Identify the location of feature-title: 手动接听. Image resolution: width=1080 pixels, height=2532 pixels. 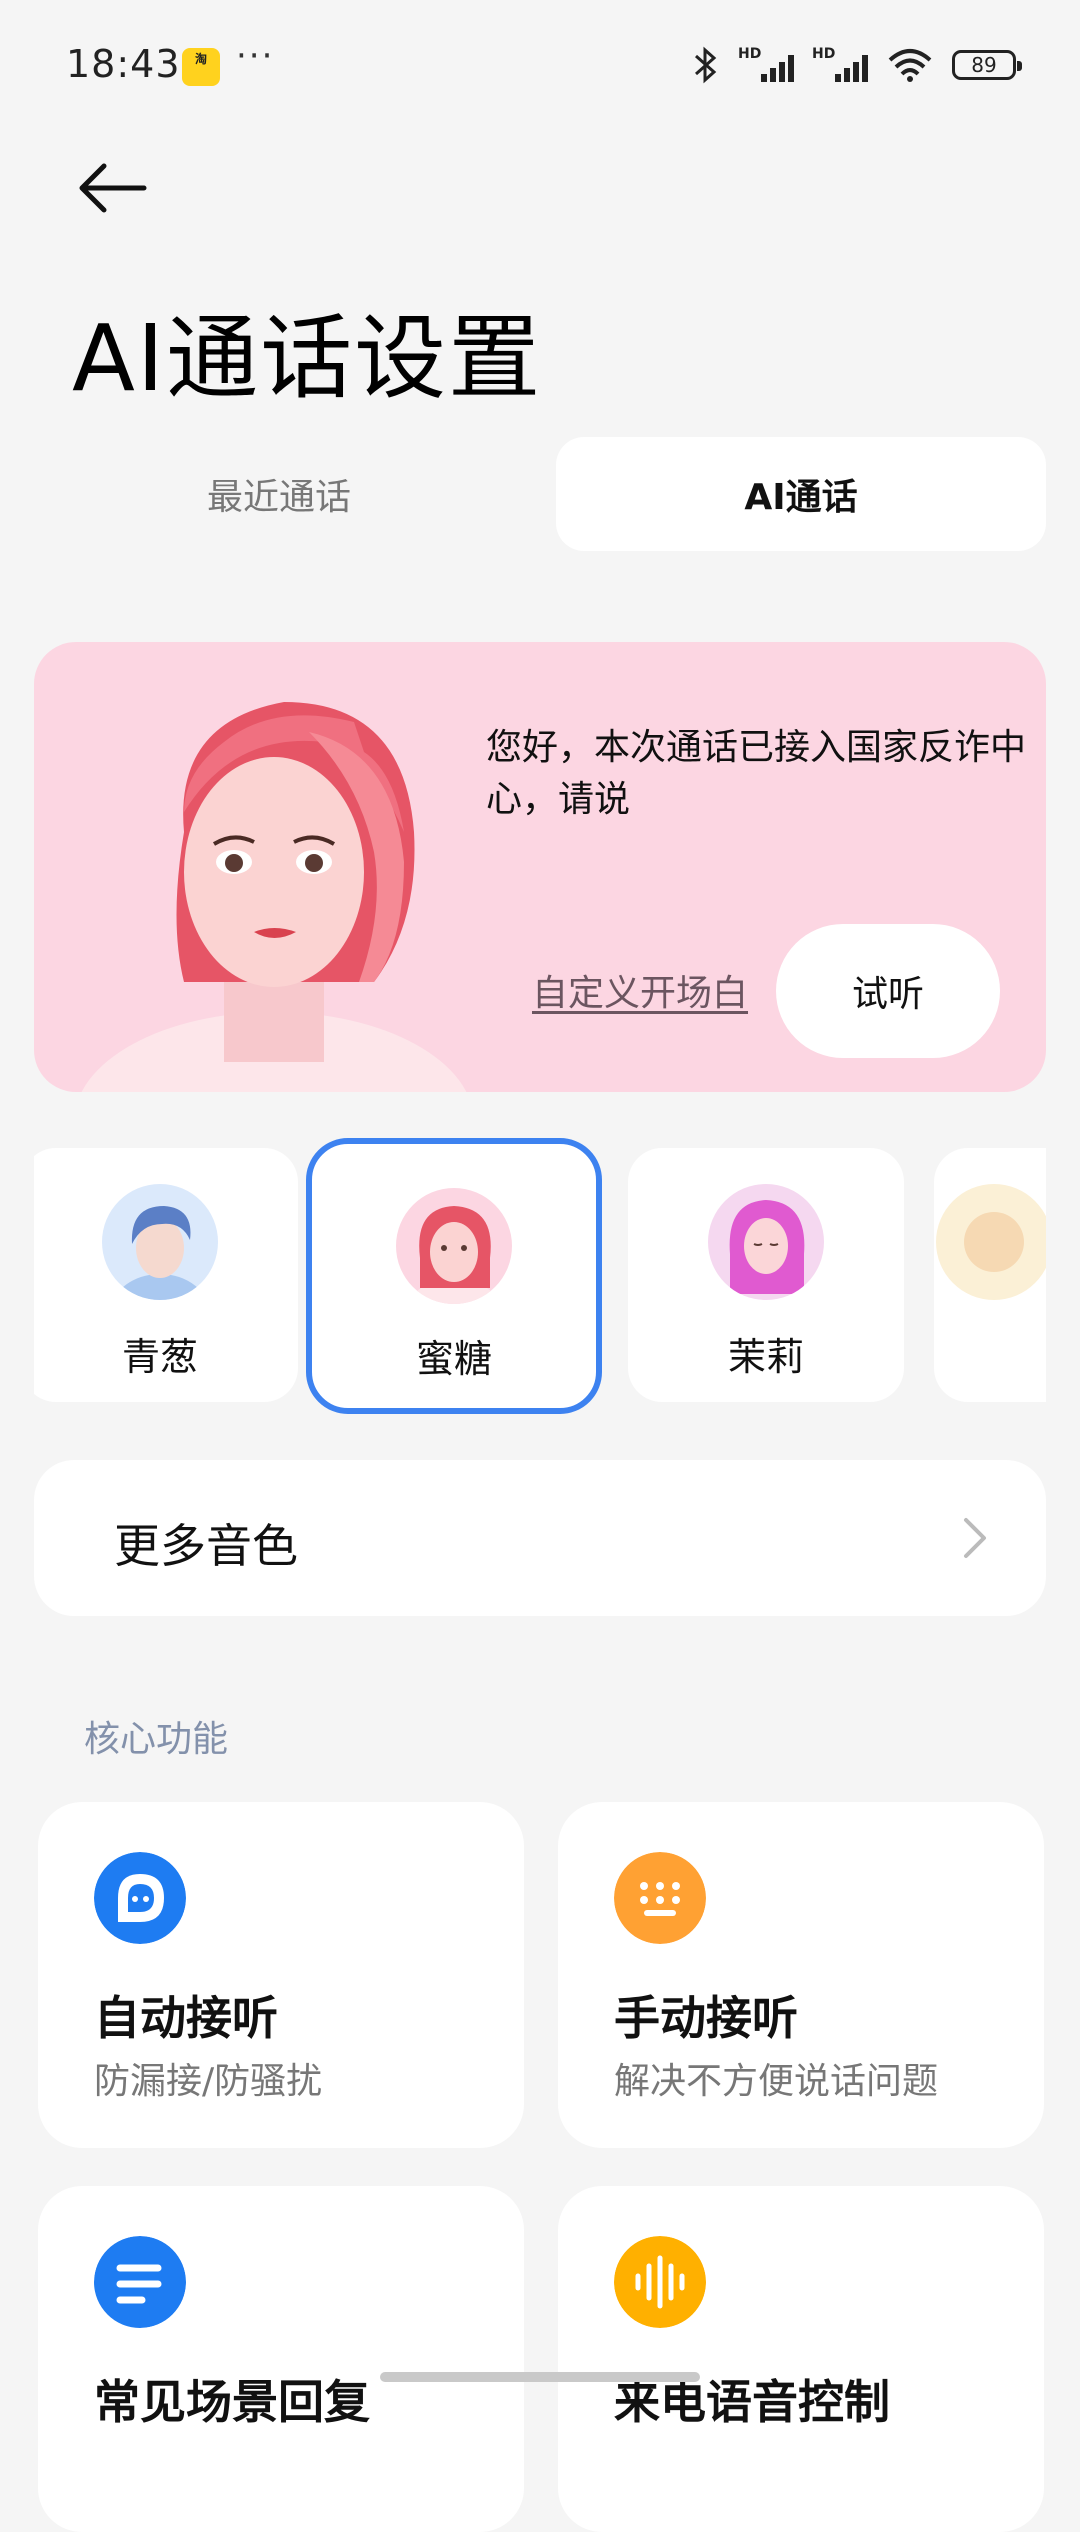
(706, 2018).